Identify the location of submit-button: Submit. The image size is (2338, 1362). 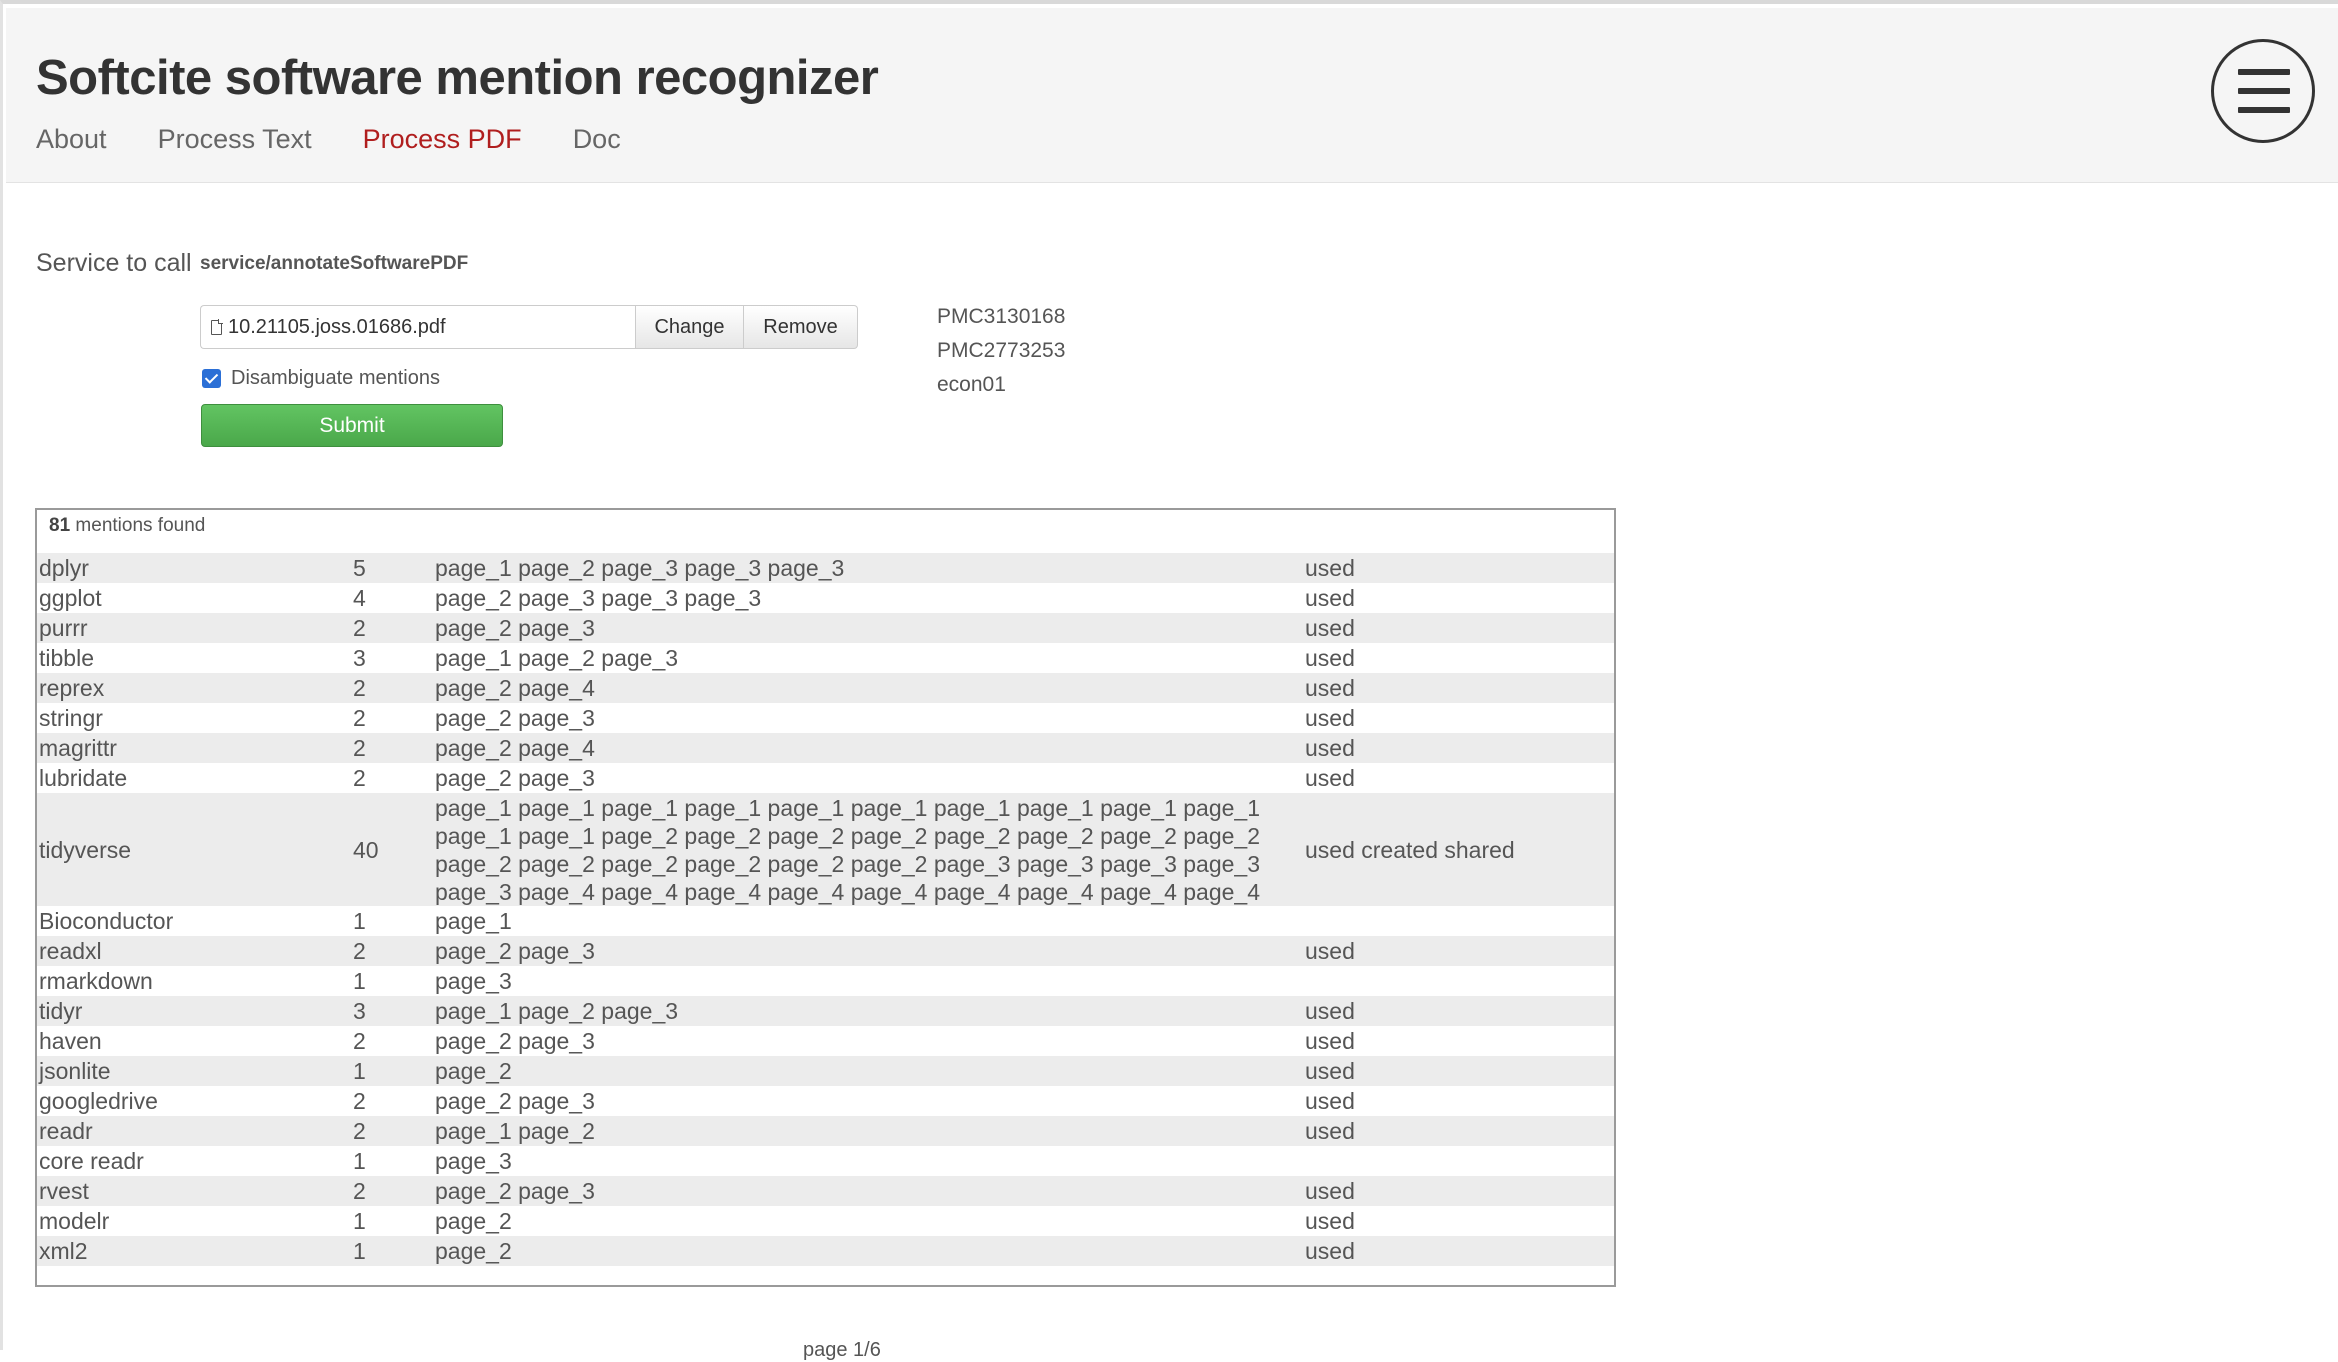
(352, 425).